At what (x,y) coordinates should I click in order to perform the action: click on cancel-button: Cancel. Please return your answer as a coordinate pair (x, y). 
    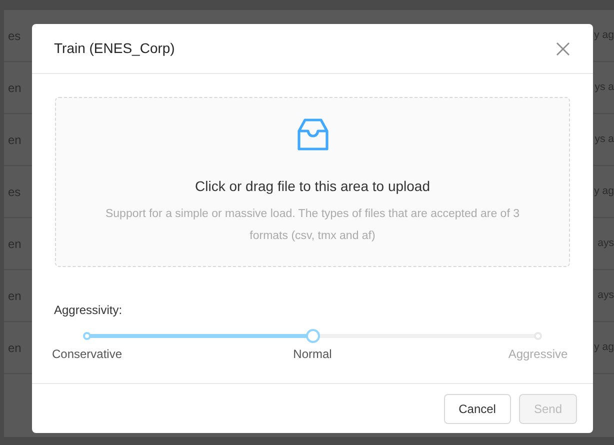
    Looking at the image, I should click on (477, 409).